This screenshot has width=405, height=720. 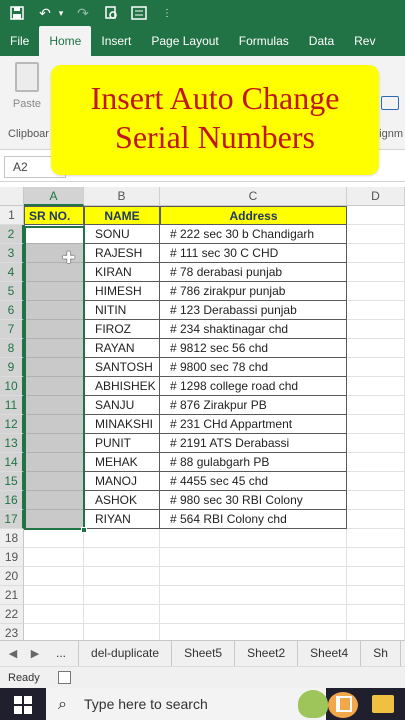 What do you see at coordinates (253, 291) in the screenshot?
I see `cell-address: # 786 zirakpur punjab` at bounding box center [253, 291].